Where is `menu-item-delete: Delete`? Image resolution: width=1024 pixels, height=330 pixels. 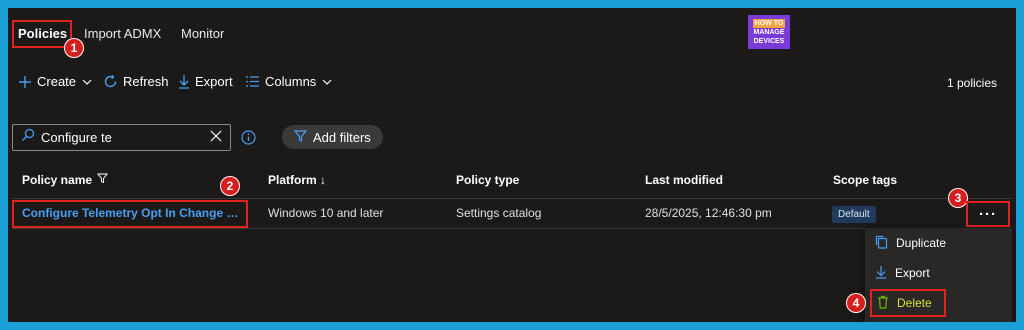
menu-item-delete: Delete is located at coordinates (908, 303).